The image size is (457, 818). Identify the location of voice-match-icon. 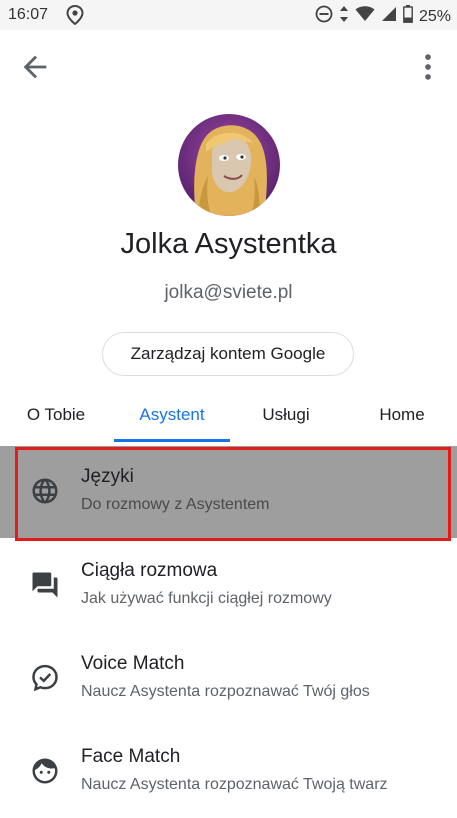
(45, 678).